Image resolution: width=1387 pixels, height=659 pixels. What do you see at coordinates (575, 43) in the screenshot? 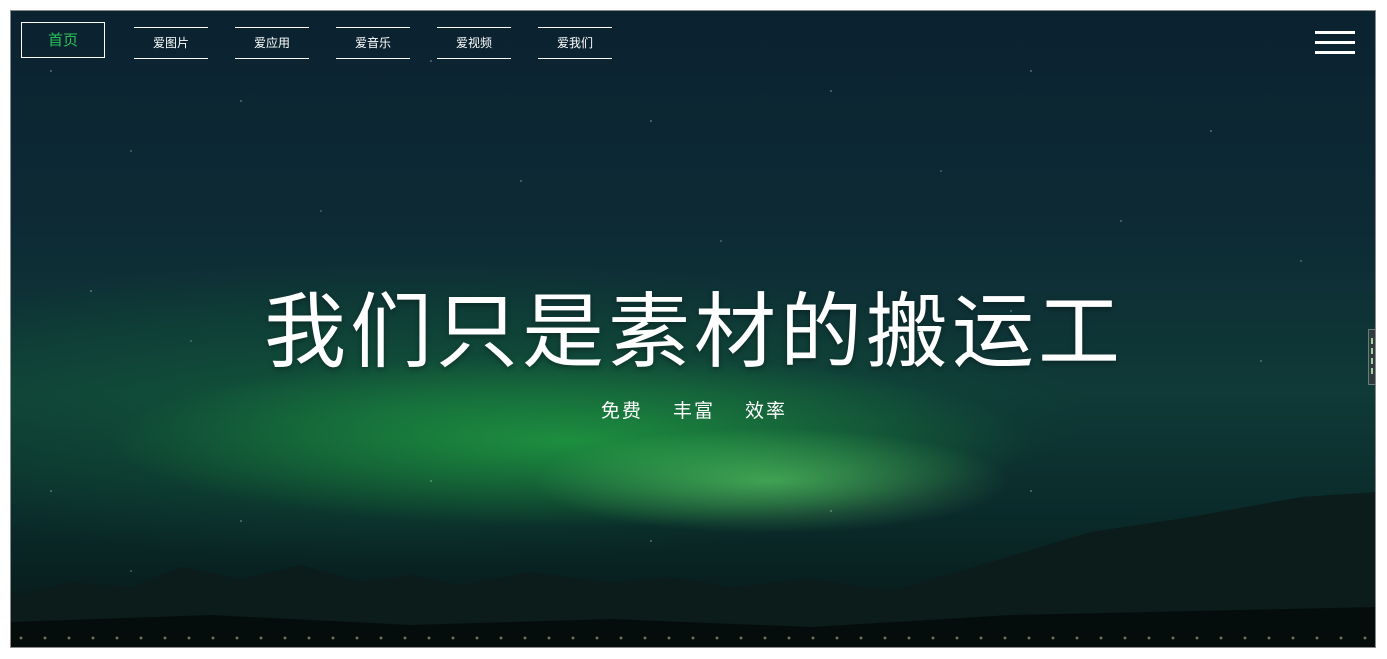
I see `nav-item-about-us: 爱我们` at bounding box center [575, 43].